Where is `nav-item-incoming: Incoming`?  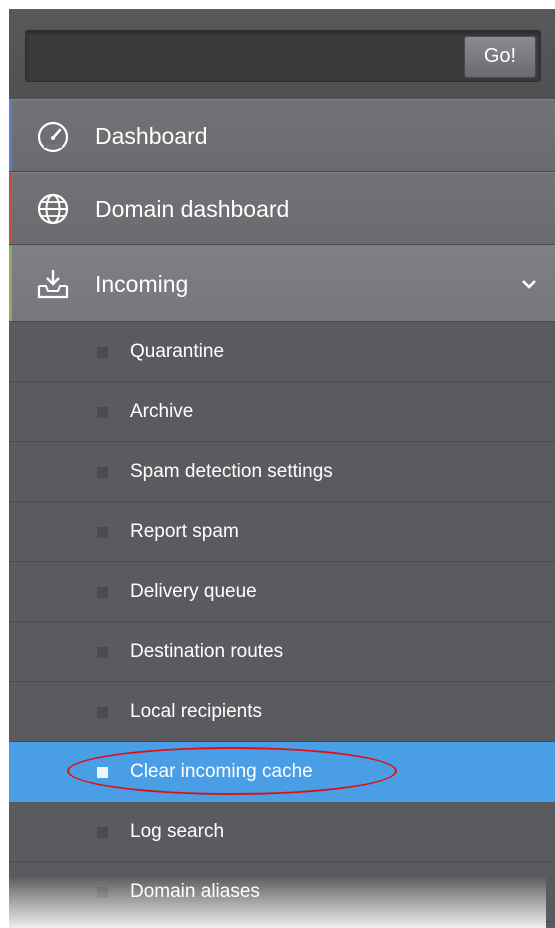 nav-item-incoming: Incoming is located at coordinates (282, 283).